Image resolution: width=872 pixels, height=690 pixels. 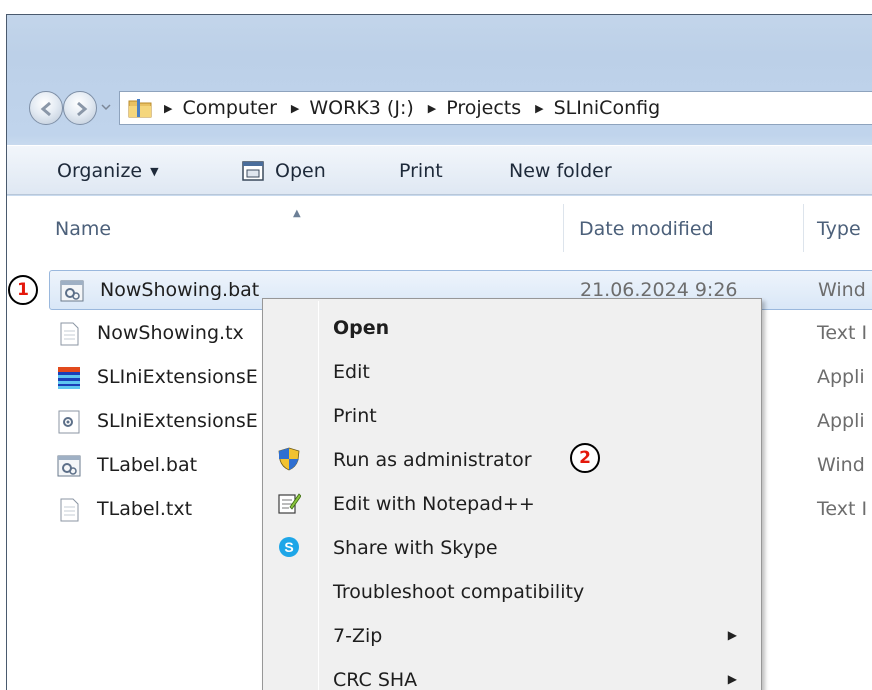 I want to click on forward-button, so click(x=80, y=108).